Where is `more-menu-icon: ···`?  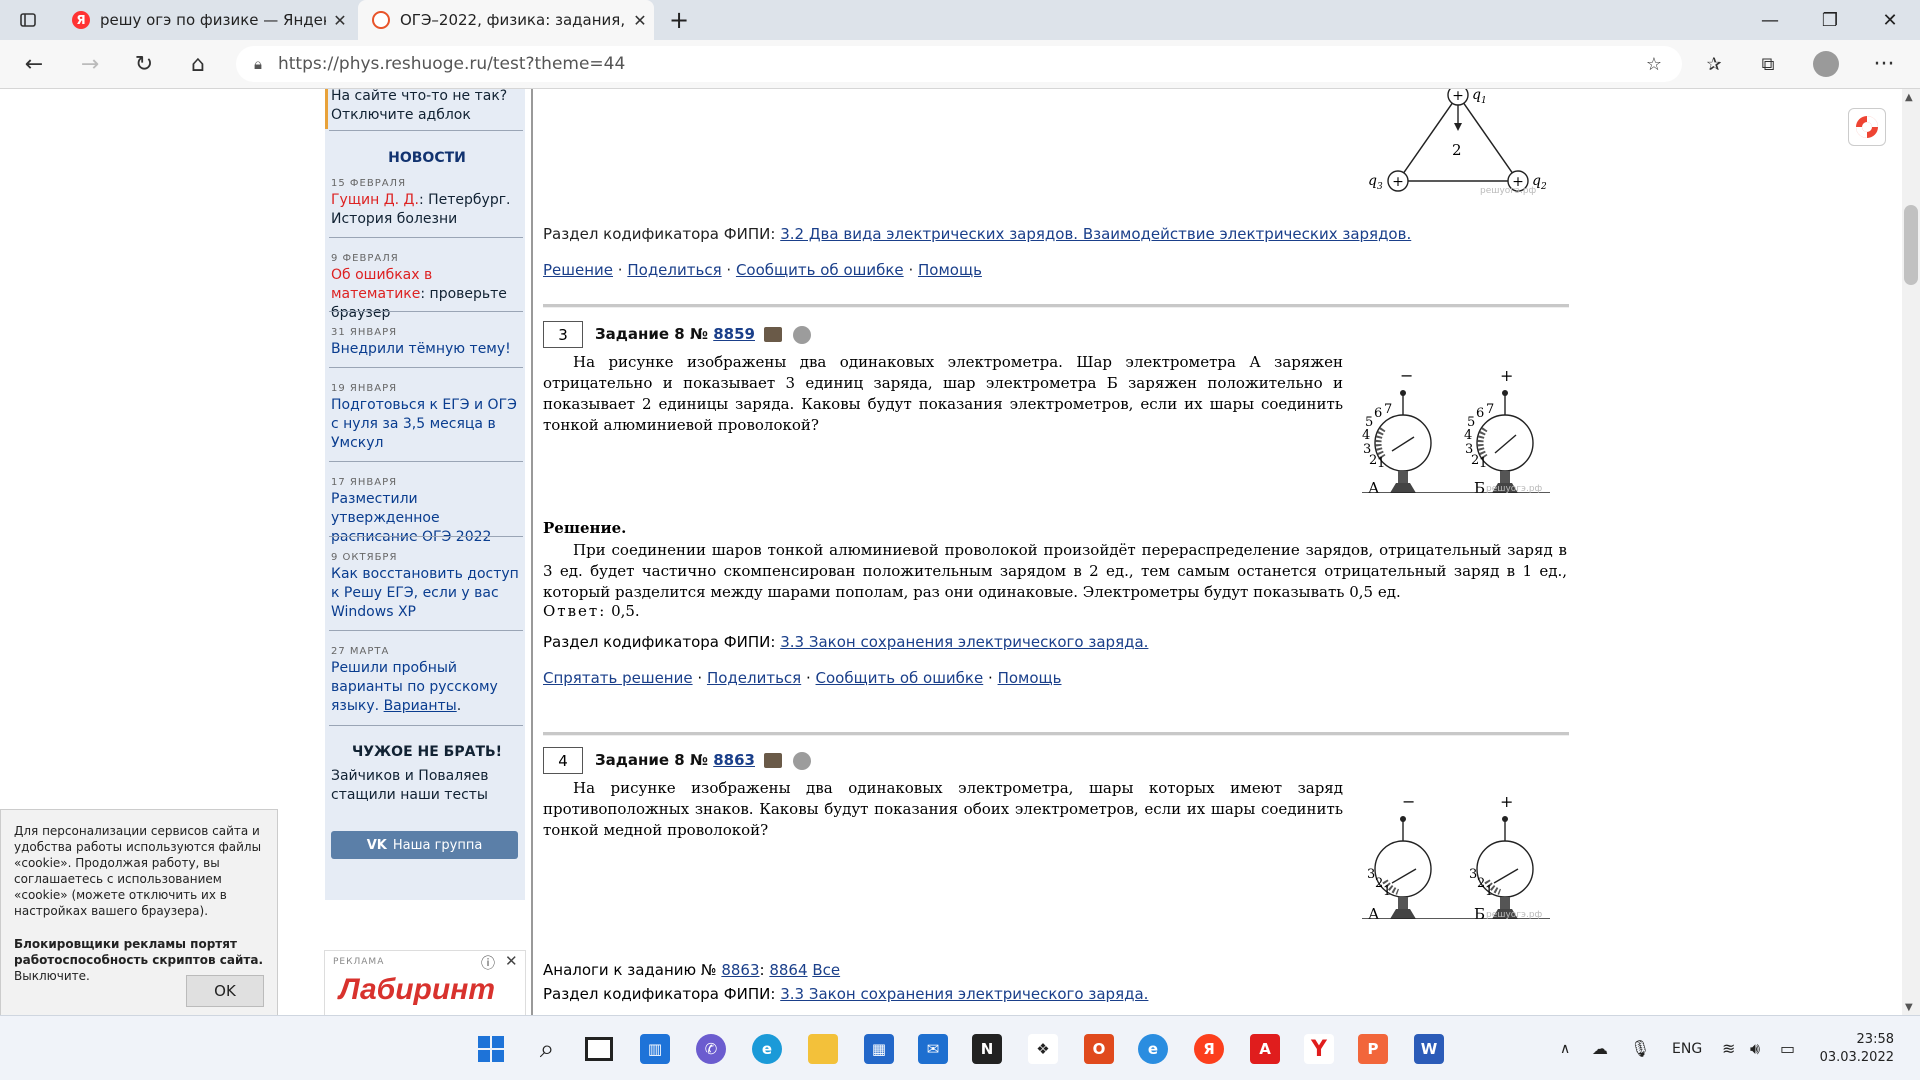 more-menu-icon: ··· is located at coordinates (1884, 64).